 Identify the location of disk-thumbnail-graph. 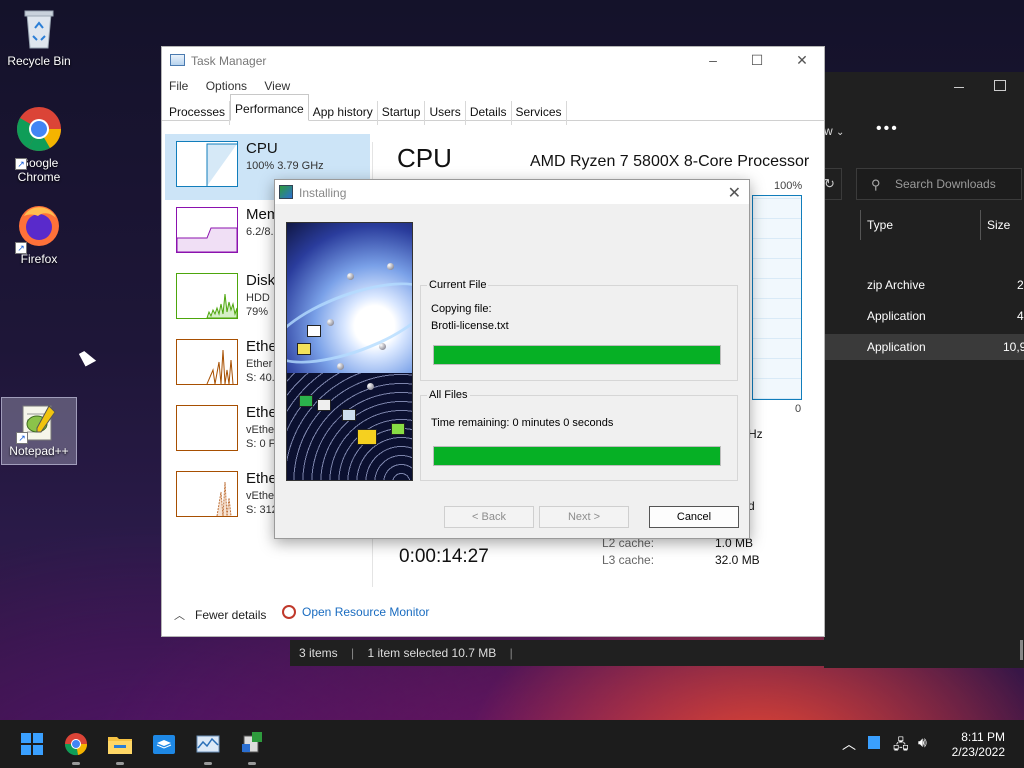
(207, 296).